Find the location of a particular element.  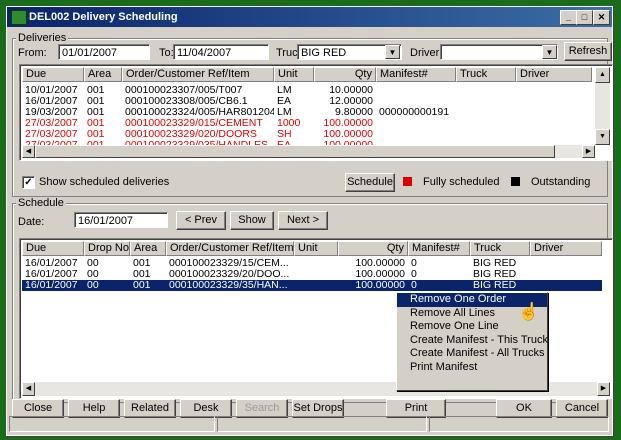

scroll-right-icon: ▶ is located at coordinates (588, 151).